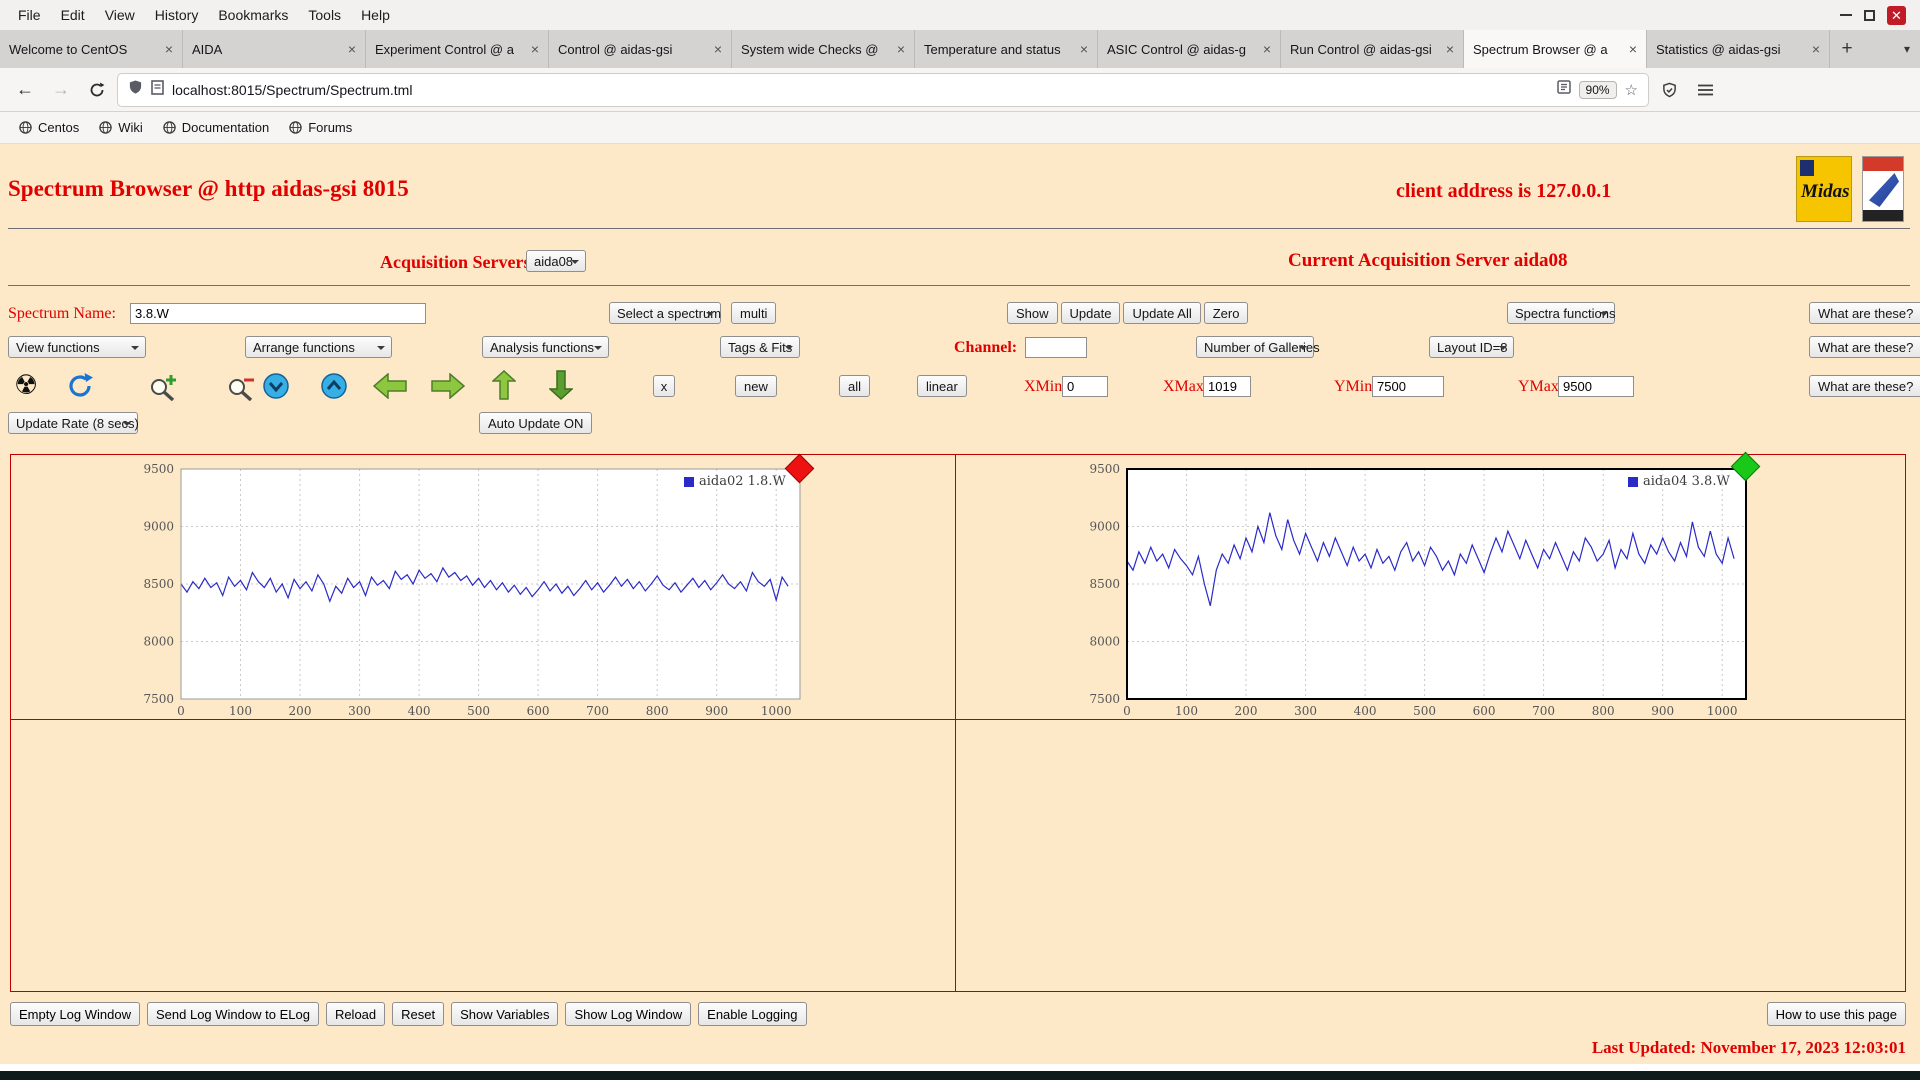 The height and width of the screenshot is (1080, 1920). I want to click on multi-button: multi, so click(754, 313).